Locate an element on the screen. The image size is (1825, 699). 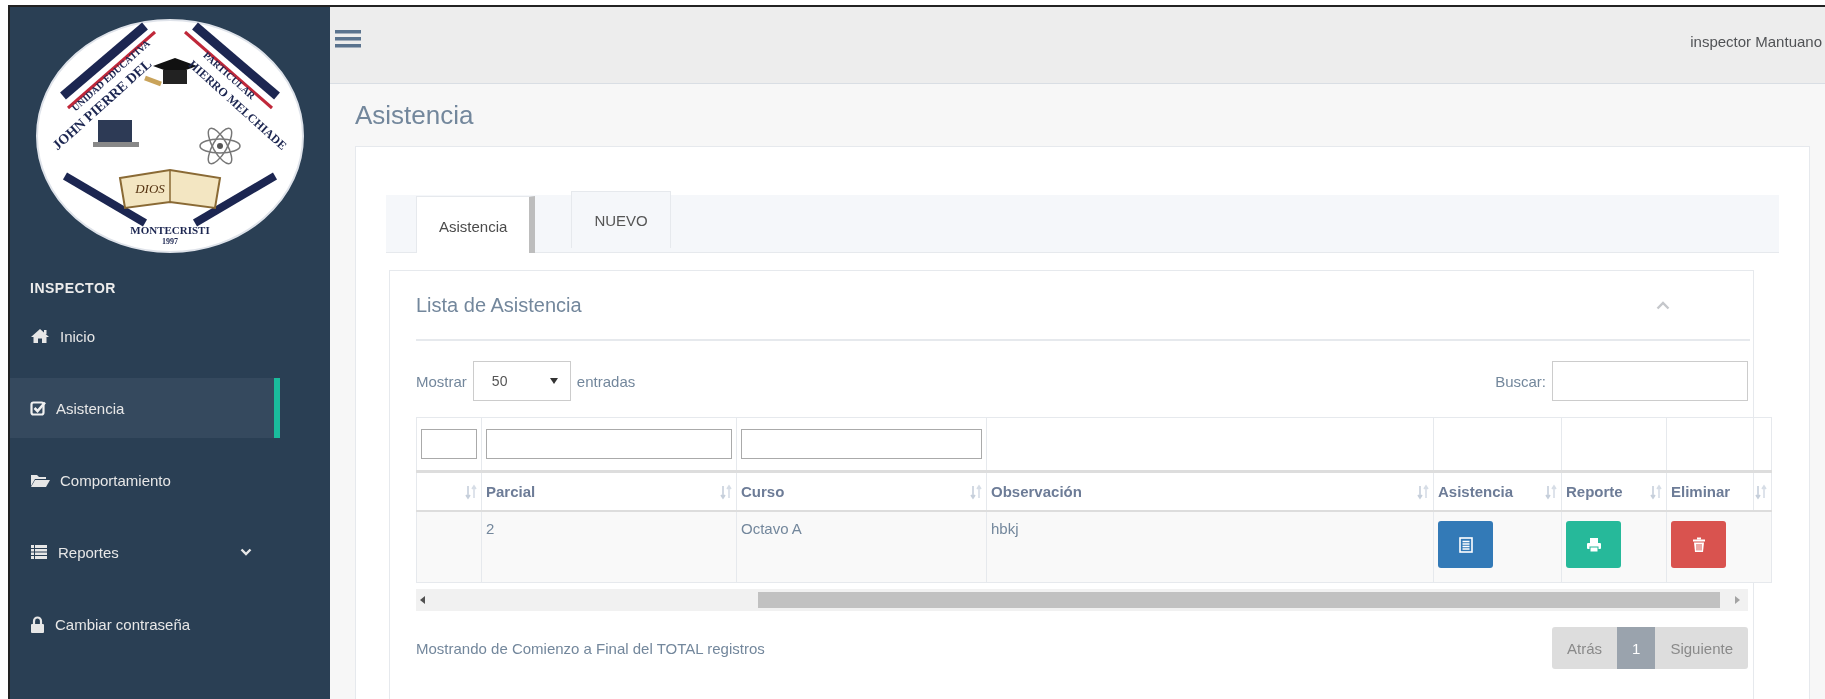
column-header: Observación is located at coordinates (1036, 491).